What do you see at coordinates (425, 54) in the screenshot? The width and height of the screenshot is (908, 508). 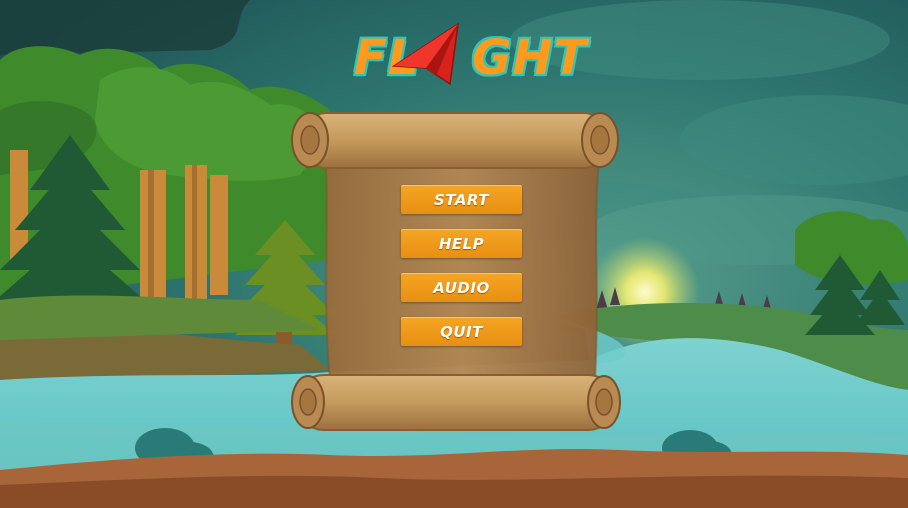 I see `paper-plane-icon` at bounding box center [425, 54].